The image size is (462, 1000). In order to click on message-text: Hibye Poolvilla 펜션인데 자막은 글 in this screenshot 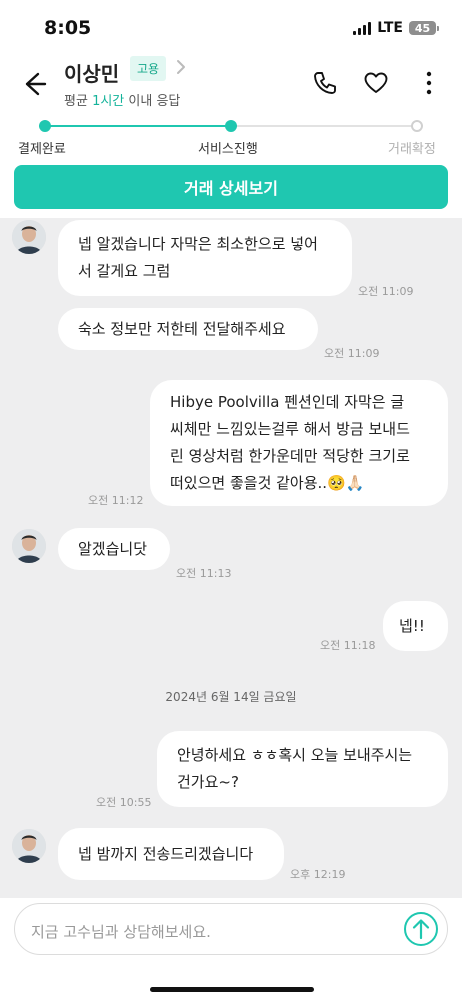, I will do `click(287, 402)`.